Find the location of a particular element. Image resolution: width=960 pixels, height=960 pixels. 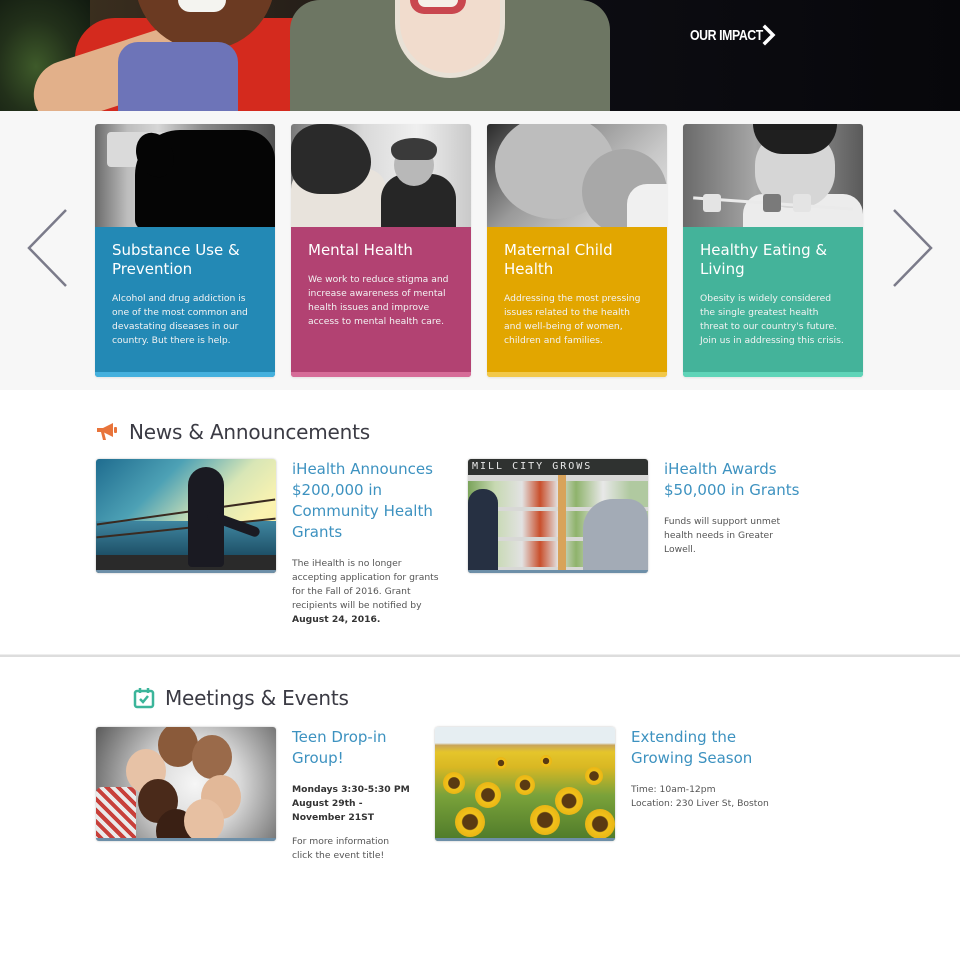

event-title-link: Teen Drop-in Group! is located at coordinates (352, 748).